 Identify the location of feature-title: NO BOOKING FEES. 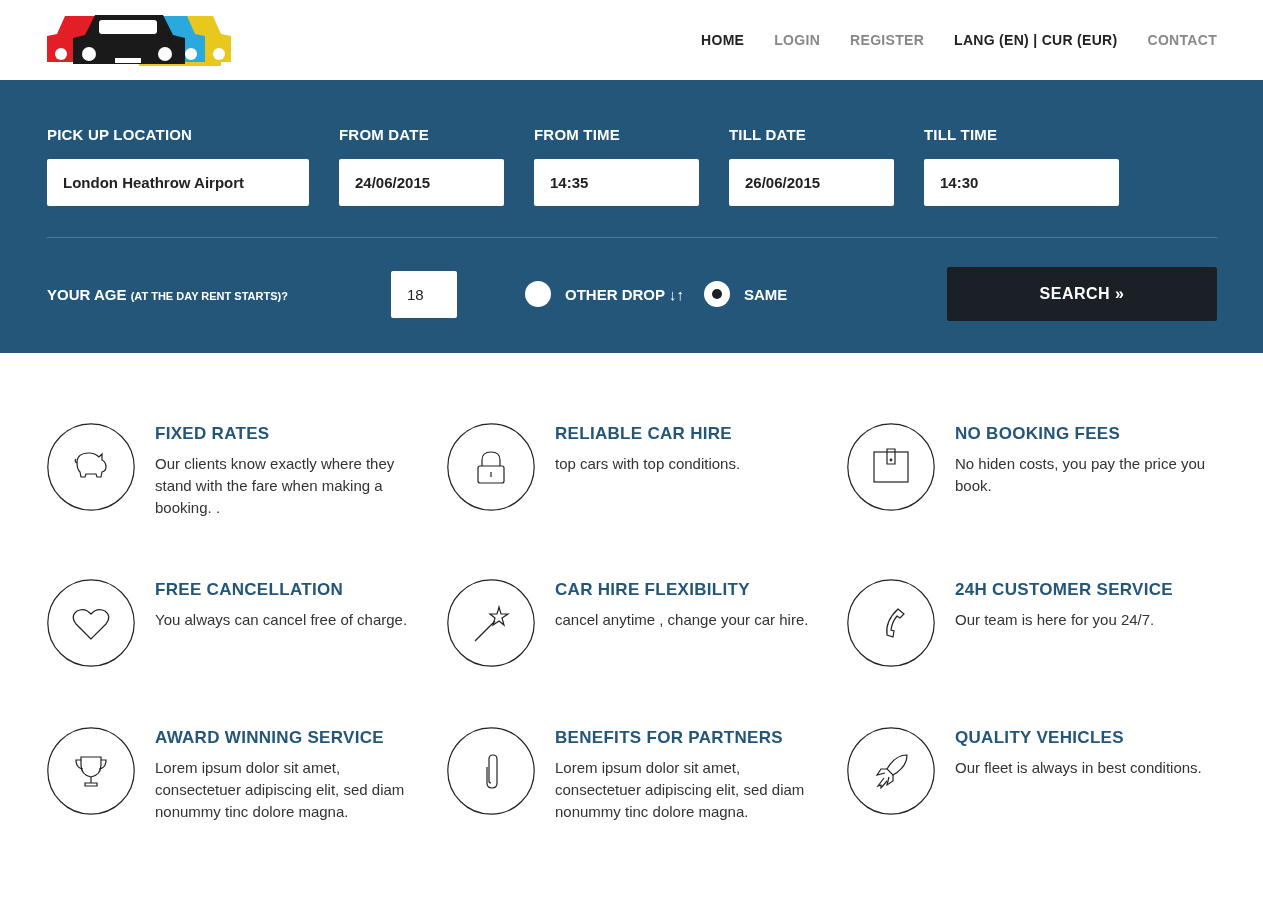
(1038, 434).